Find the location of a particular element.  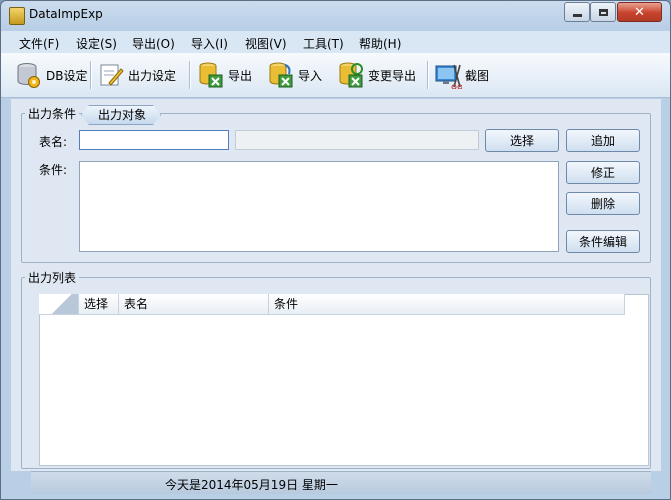

menu-tools: 工具(T) is located at coordinates (323, 43).